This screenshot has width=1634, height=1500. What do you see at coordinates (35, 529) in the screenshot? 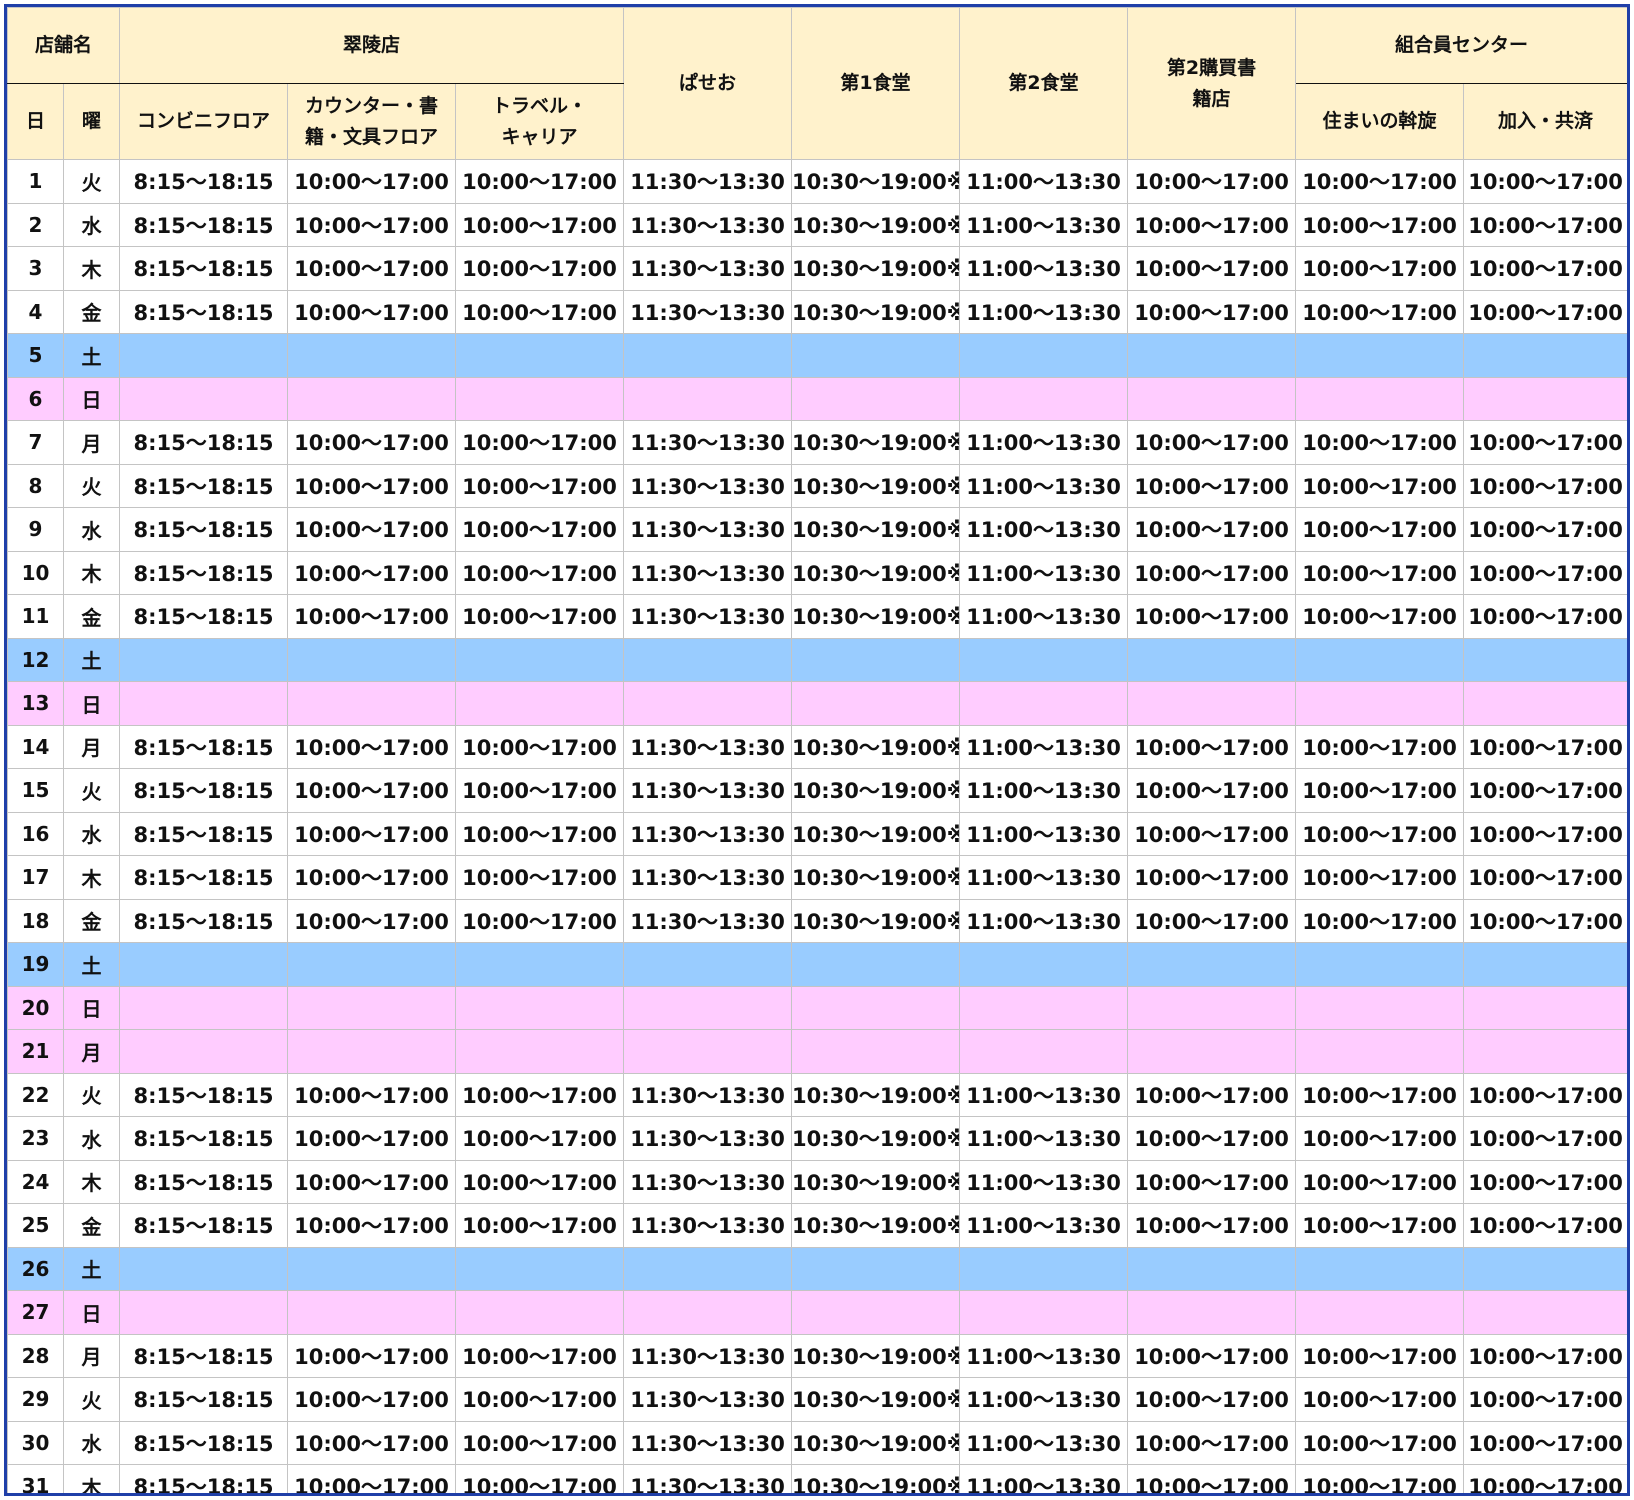
I see `day-cell: 9` at bounding box center [35, 529].